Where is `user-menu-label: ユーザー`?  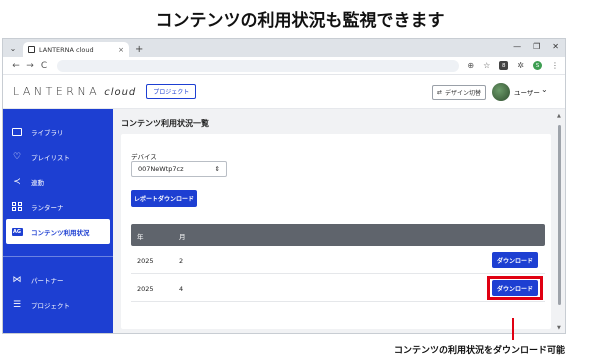 user-menu-label: ユーザー is located at coordinates (527, 92).